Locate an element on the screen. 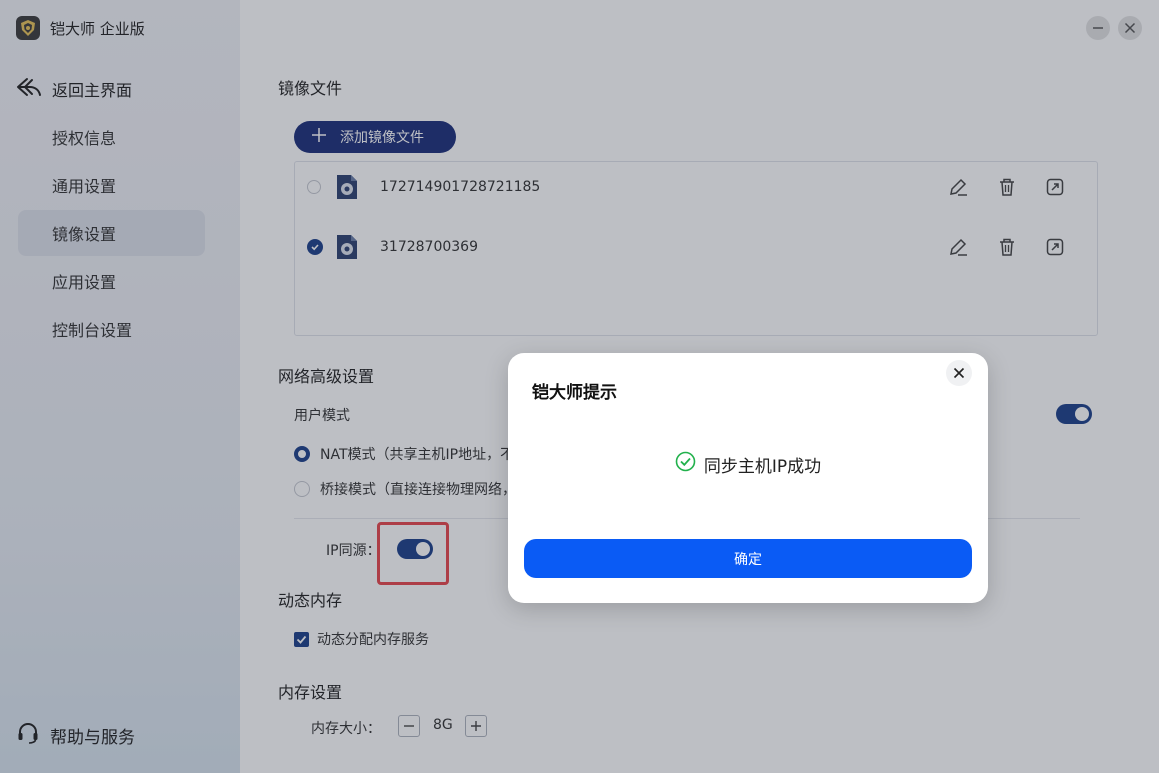 This screenshot has width=1159, height=773. dialog-confirm-button: 确定 is located at coordinates (748, 558).